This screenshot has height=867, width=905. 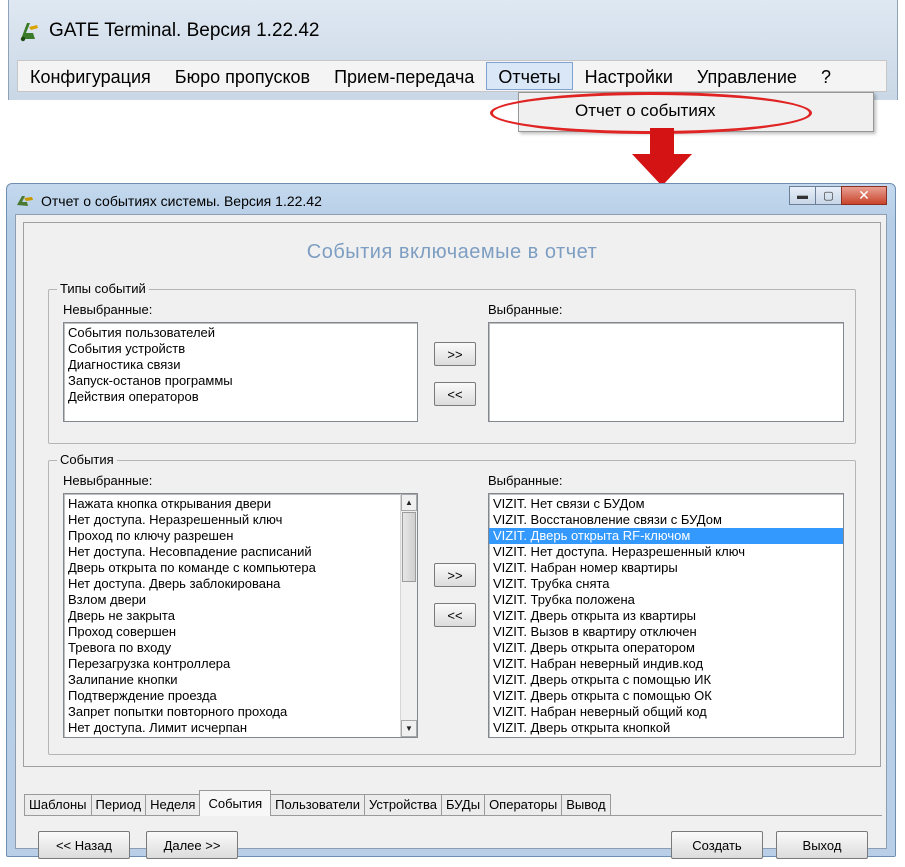 I want to click on events-add-button: >>, so click(x=455, y=575).